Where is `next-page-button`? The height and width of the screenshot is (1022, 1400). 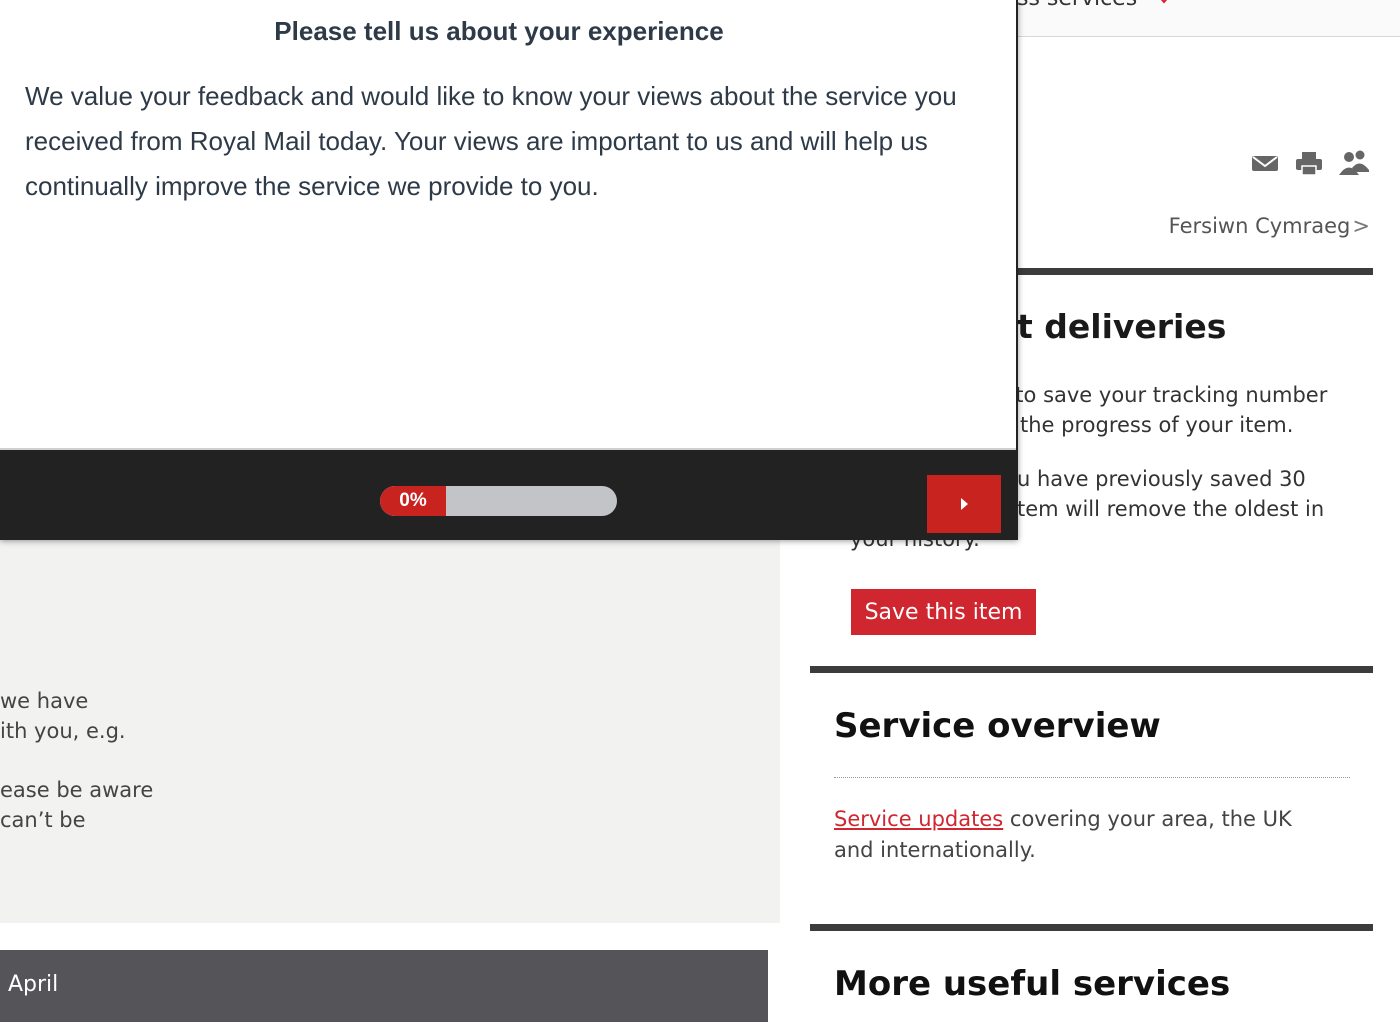 next-page-button is located at coordinates (964, 504).